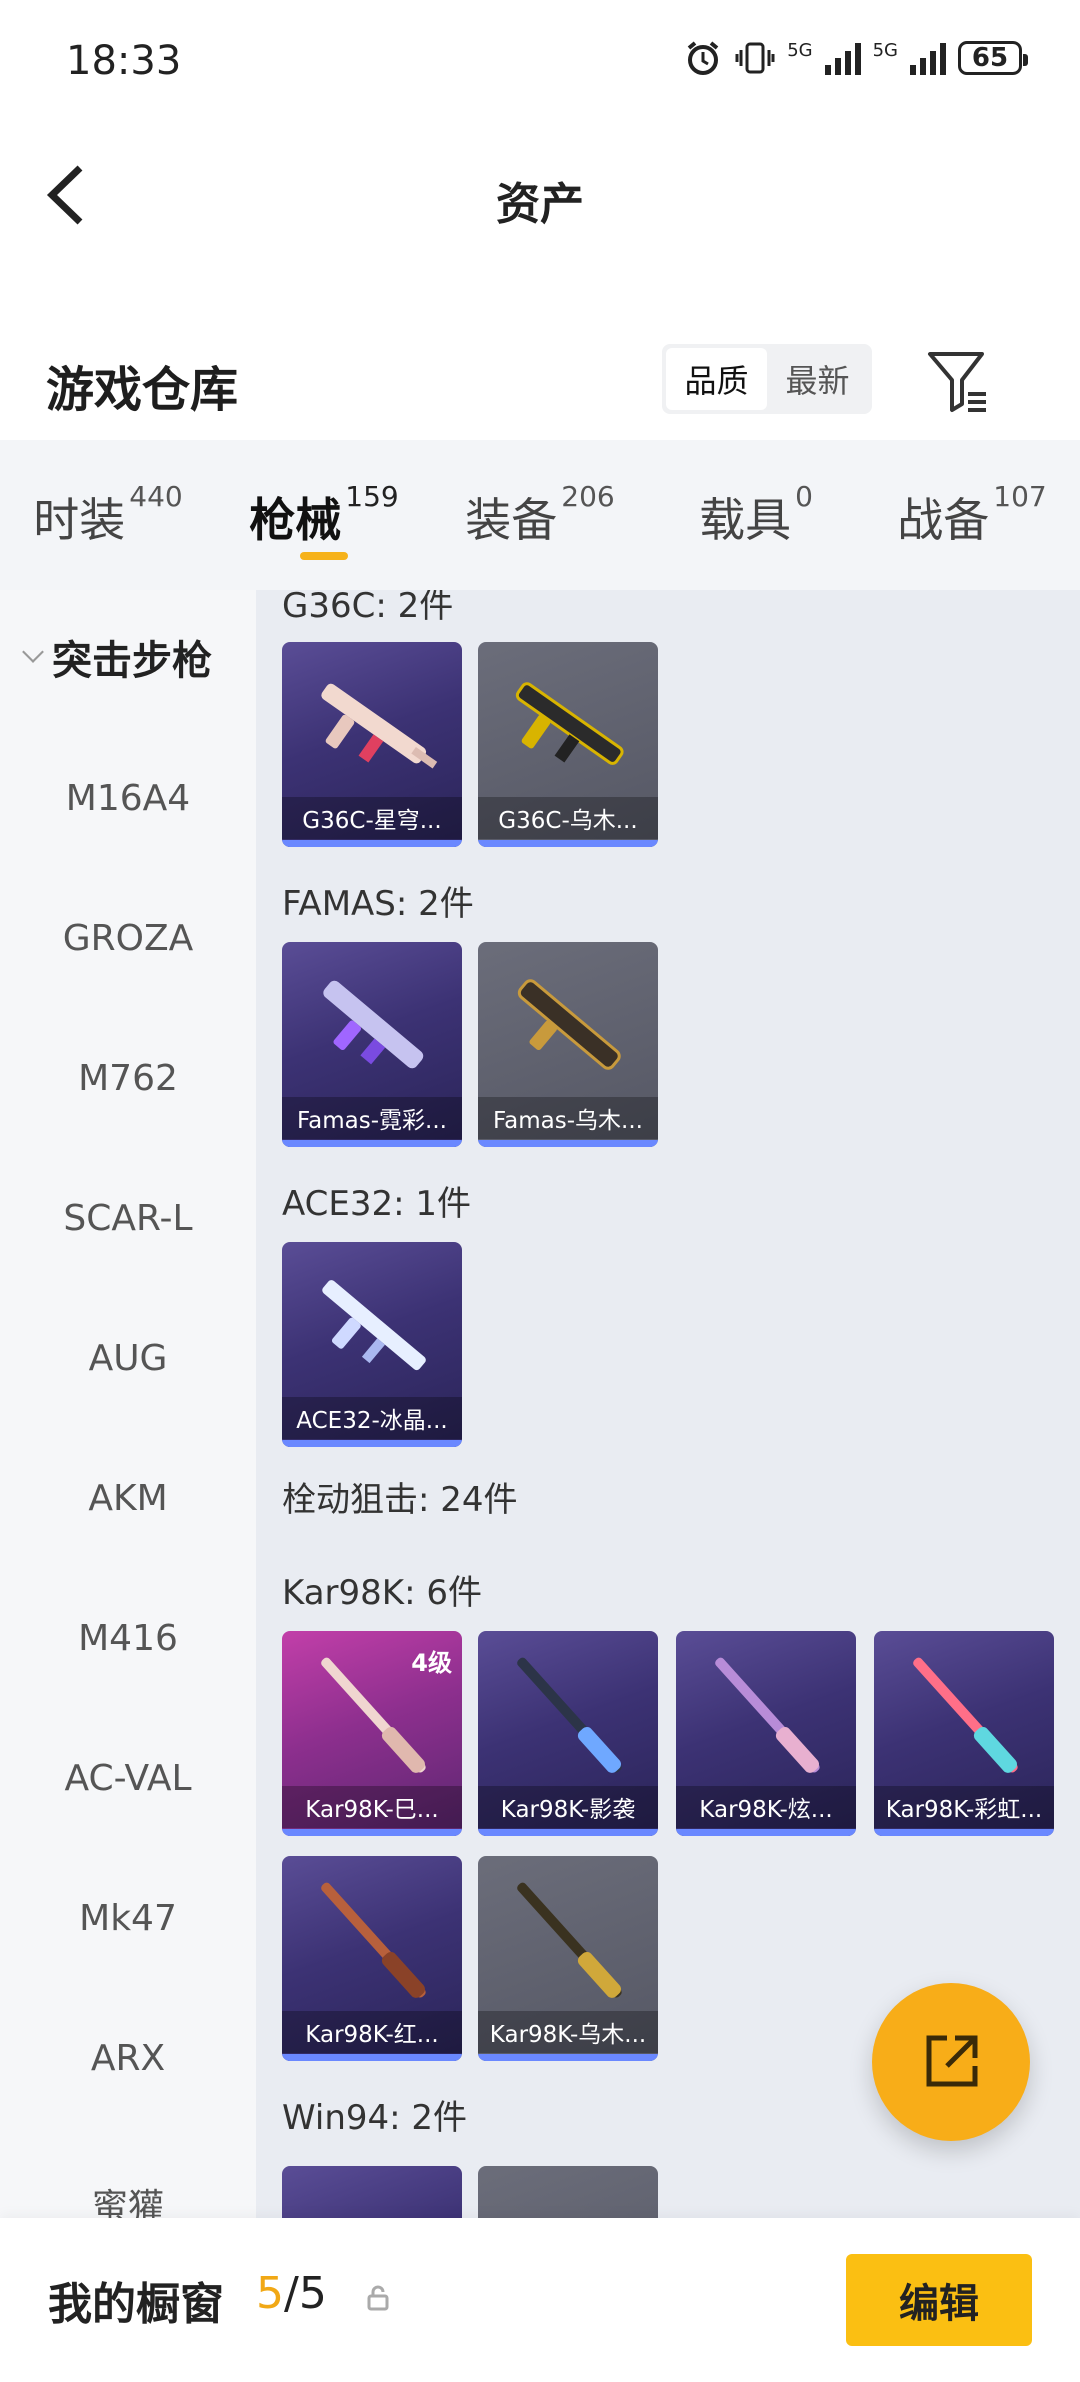 The height and width of the screenshot is (2382, 1080). I want to click on sidebar-item-aug: AUG, so click(128, 1358).